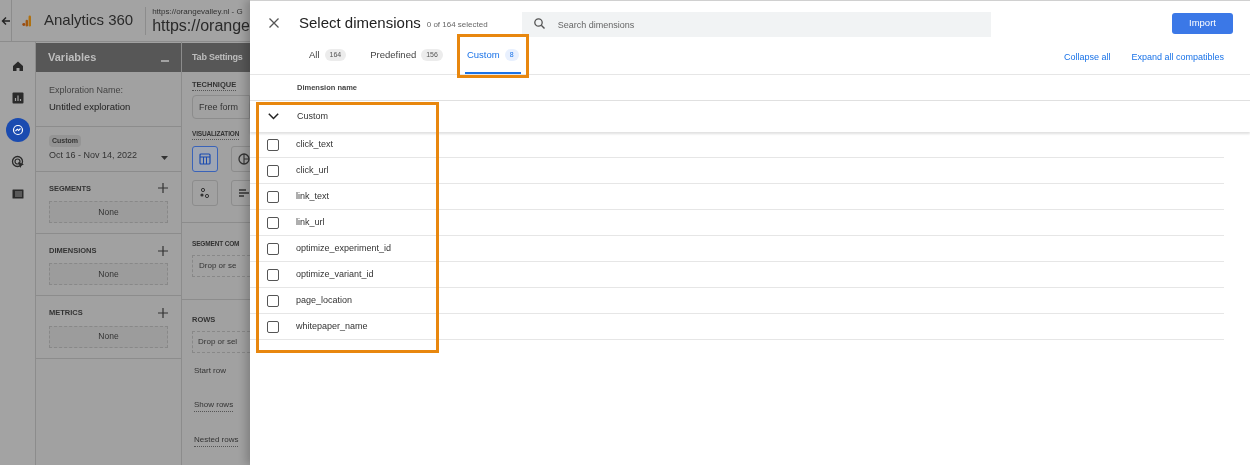  Describe the element at coordinates (216, 440) in the screenshot. I see `option-label: Nested rows` at that location.